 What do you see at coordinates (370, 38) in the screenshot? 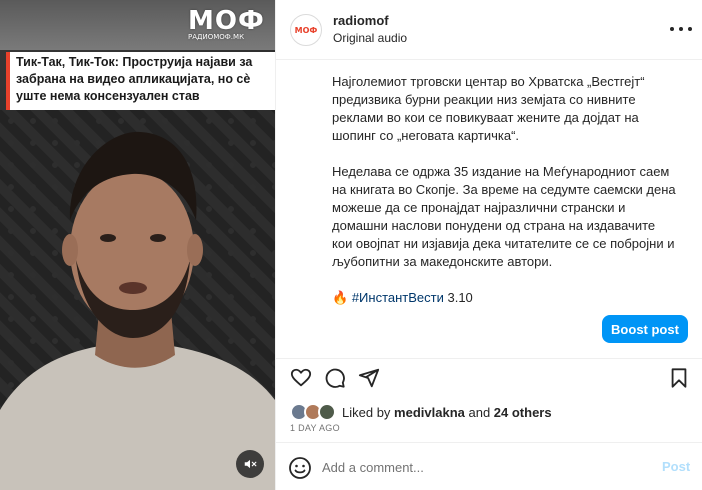
I see `original-audio-link: Original audio` at bounding box center [370, 38].